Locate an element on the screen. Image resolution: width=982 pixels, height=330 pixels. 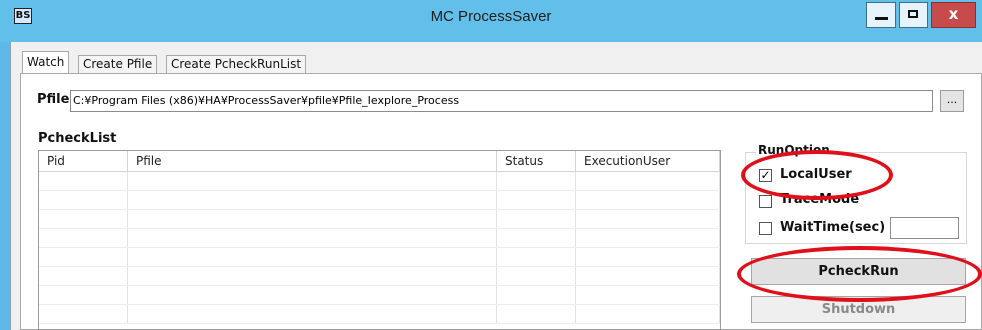
waittime-input is located at coordinates (924, 228).